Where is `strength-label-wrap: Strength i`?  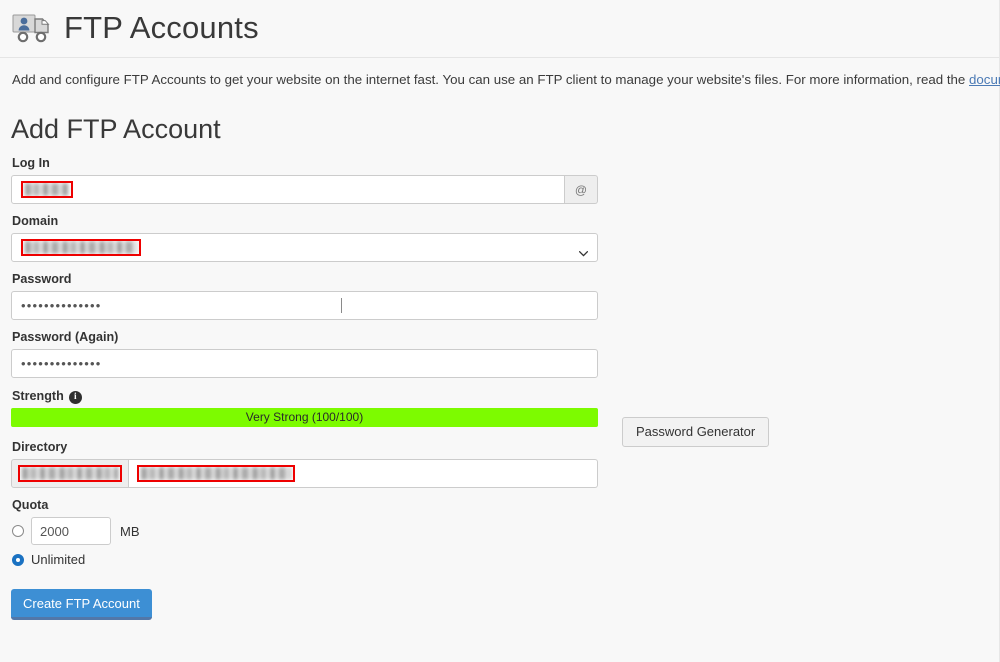 strength-label-wrap: Strength i is located at coordinates (47, 396).